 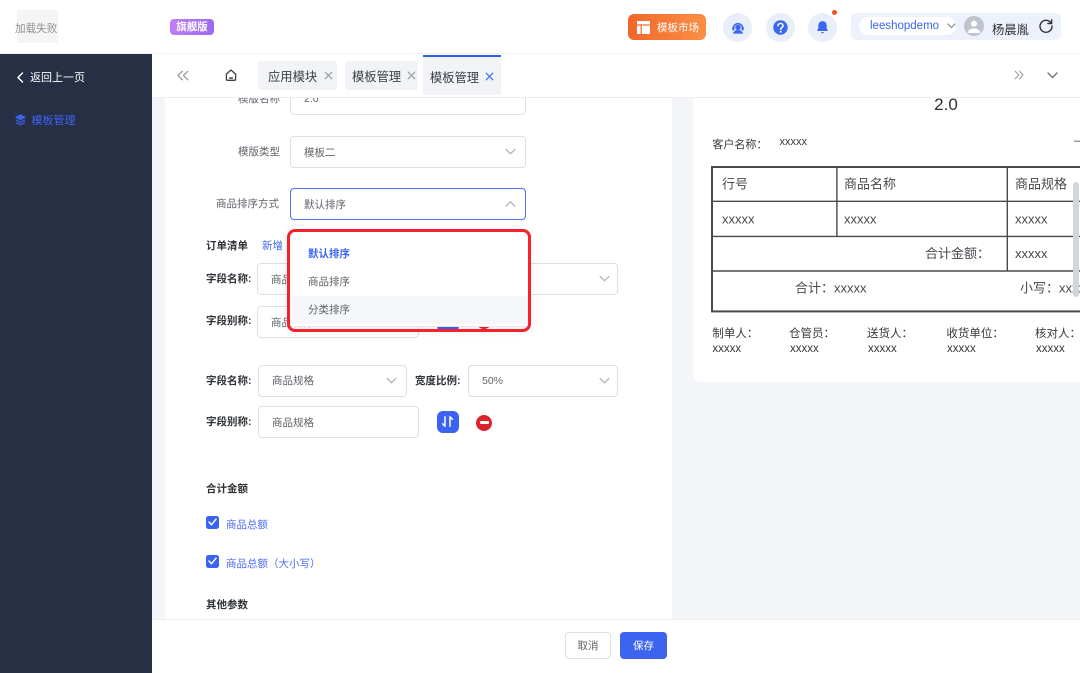 I want to click on svg-text: 小写：xxxxx, so click(x=1050, y=288).